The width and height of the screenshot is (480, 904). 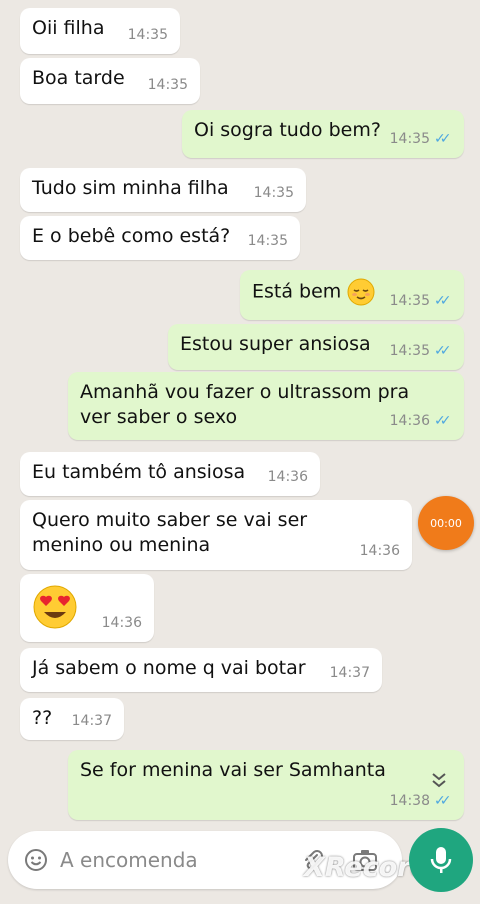 I want to click on message-bubble: Está bem 14:35 ✓✓, so click(x=352, y=295).